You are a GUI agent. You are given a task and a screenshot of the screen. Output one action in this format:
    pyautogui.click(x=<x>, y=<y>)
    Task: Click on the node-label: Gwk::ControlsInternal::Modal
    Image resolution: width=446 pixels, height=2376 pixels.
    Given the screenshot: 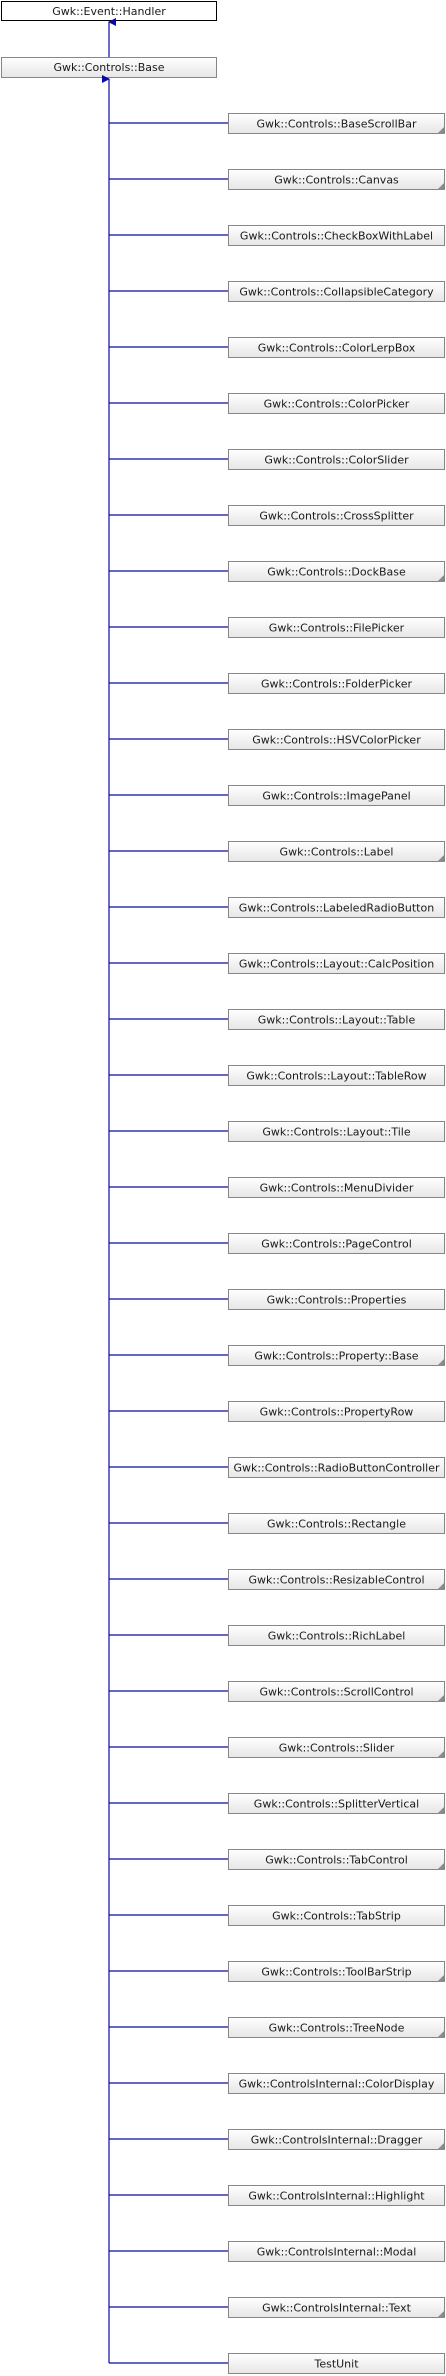 What is the action you would take?
    pyautogui.click(x=337, y=2252)
    